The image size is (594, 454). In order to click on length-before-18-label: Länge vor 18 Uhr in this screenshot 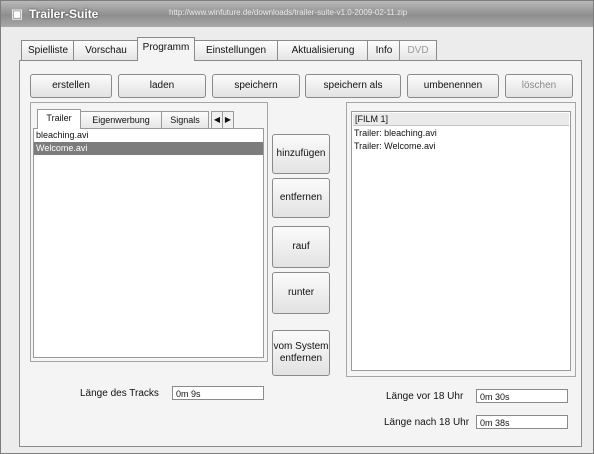, I will do `click(425, 396)`.